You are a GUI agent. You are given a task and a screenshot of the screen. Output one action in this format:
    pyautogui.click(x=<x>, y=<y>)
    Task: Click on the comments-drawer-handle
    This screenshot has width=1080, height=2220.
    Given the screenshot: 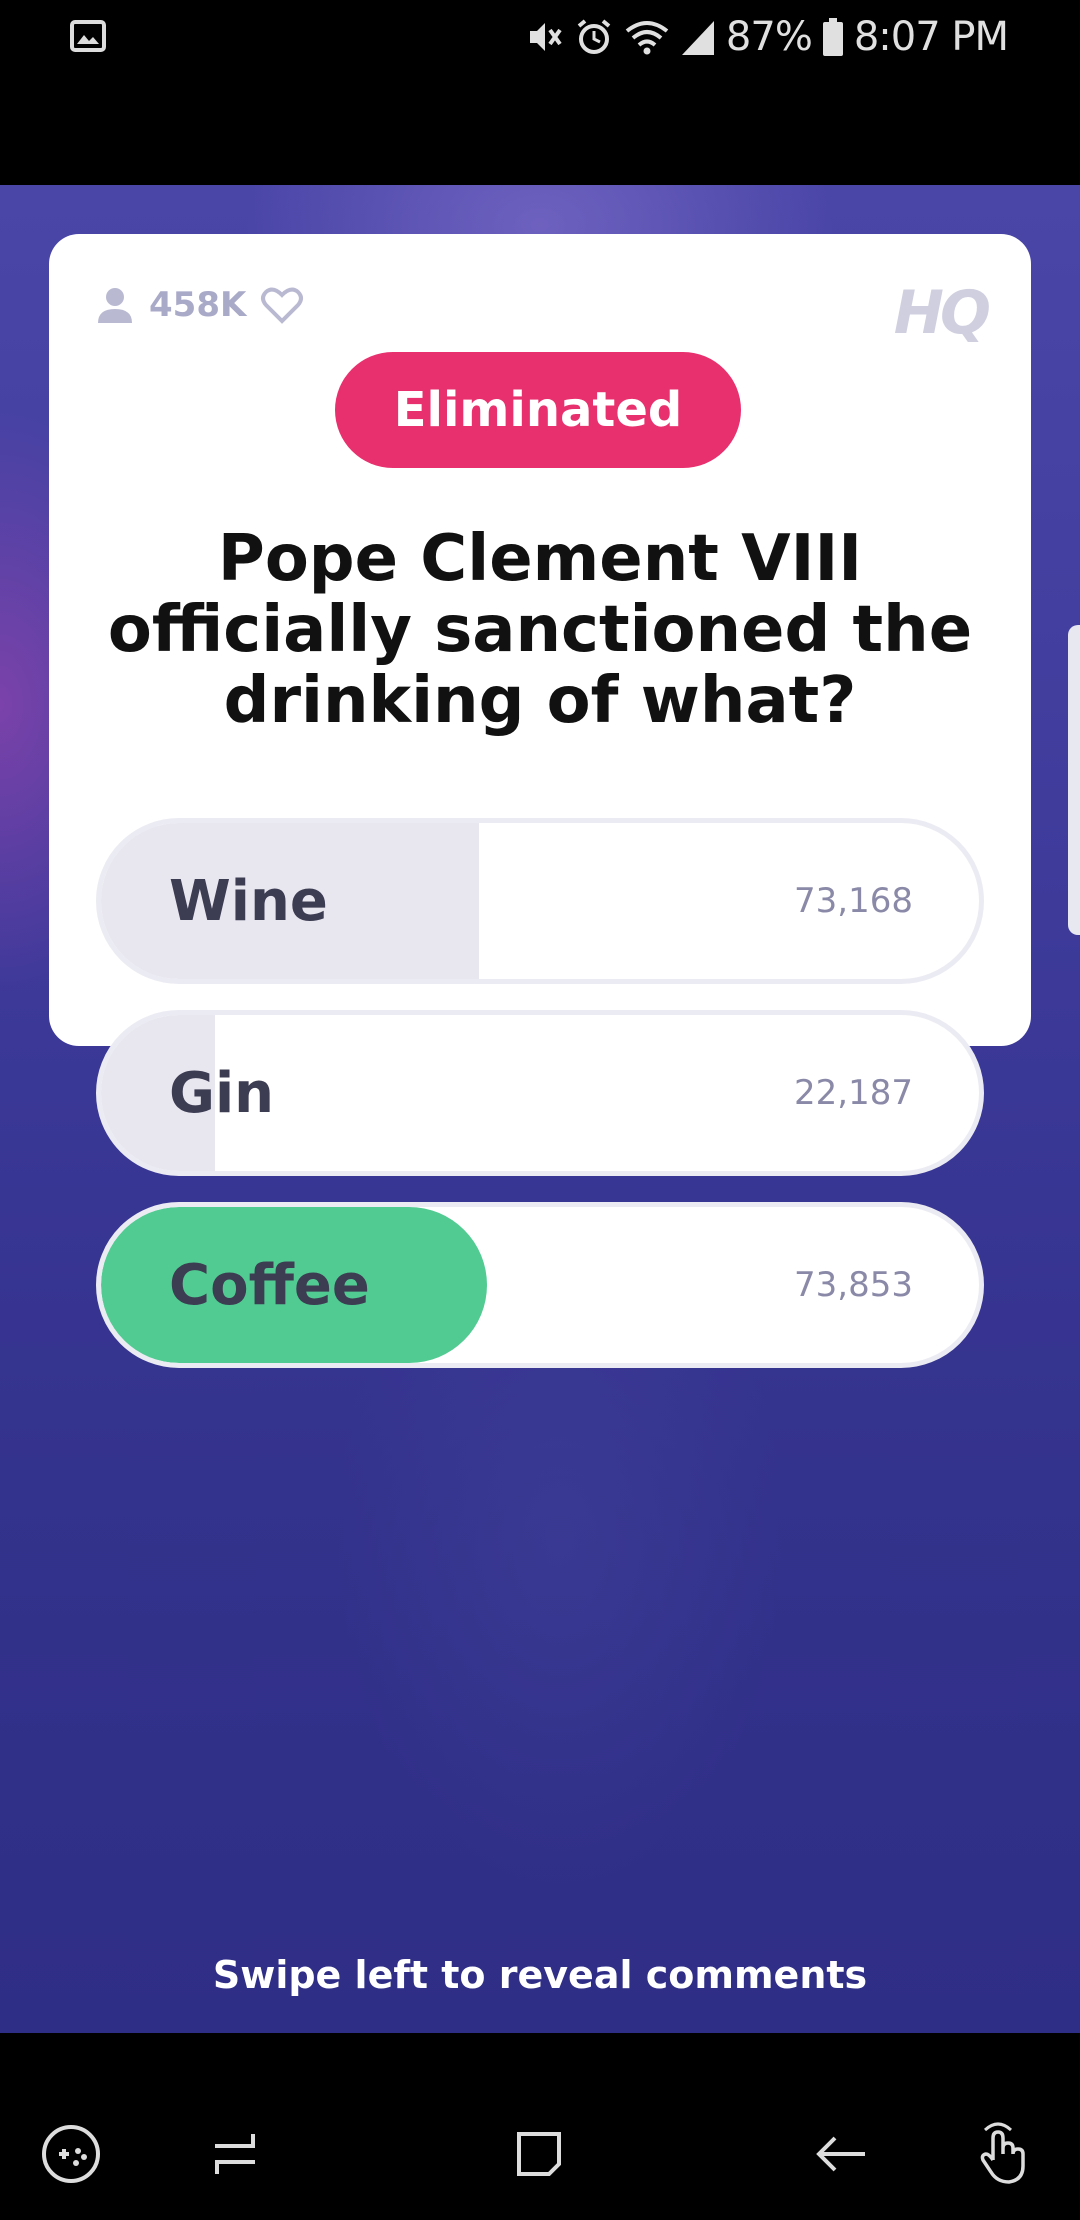 What is the action you would take?
    pyautogui.click(x=1074, y=780)
    